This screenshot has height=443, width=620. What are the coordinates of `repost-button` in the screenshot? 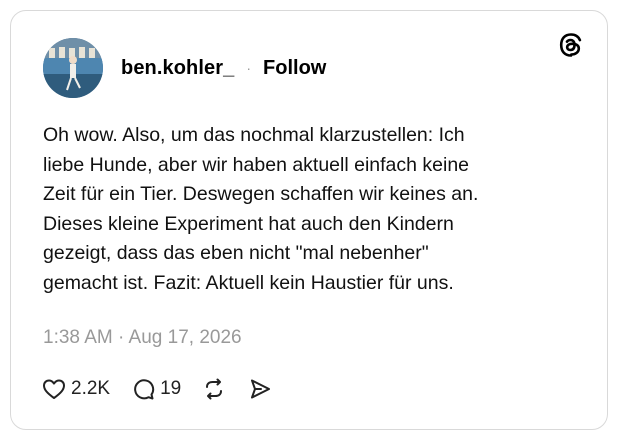 It's located at (214, 389).